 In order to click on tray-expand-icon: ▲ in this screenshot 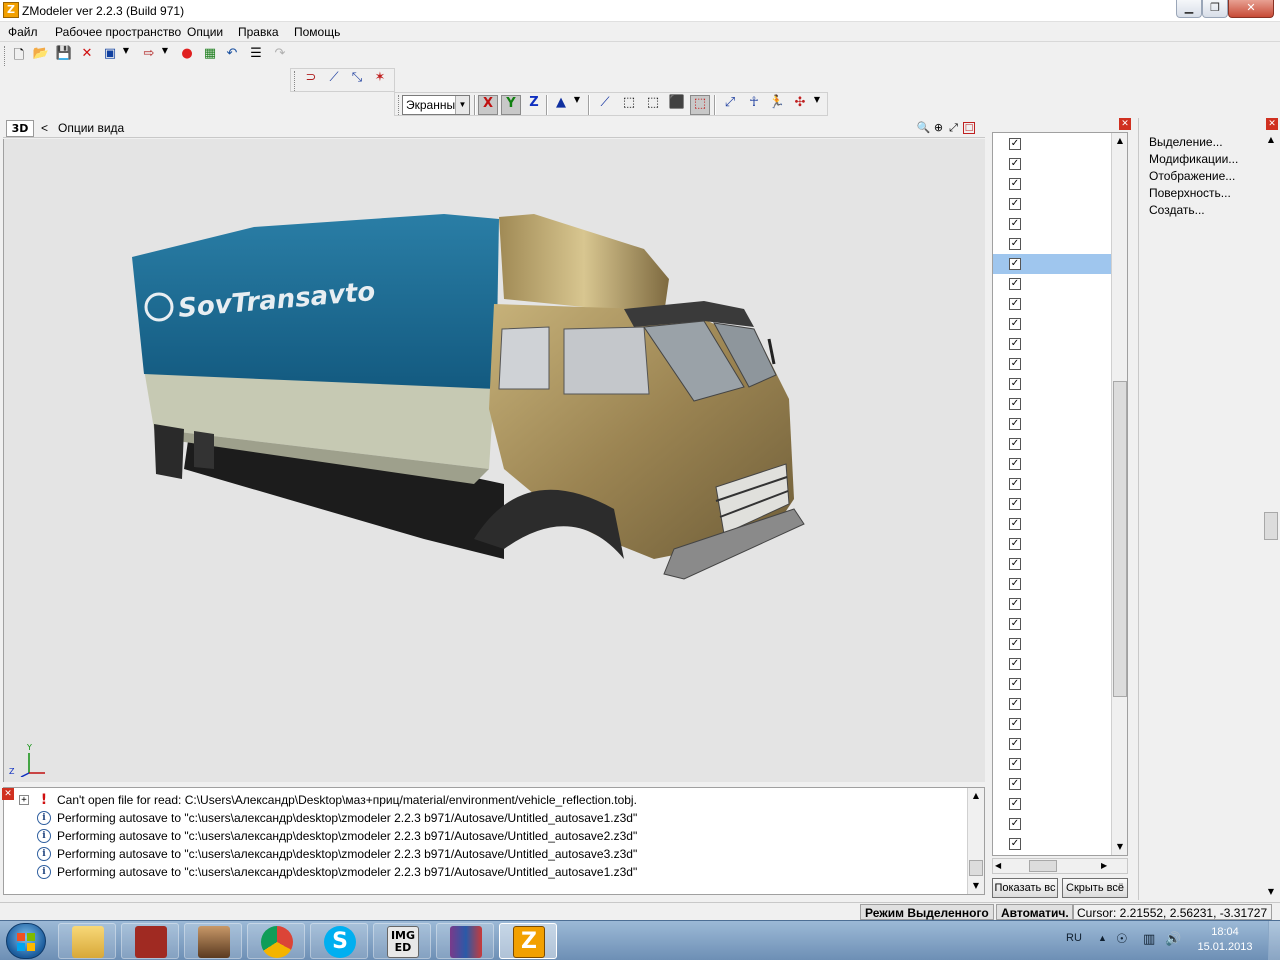, I will do `click(1102, 946)`.